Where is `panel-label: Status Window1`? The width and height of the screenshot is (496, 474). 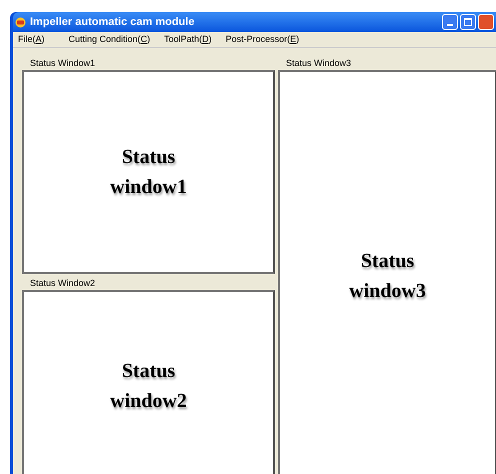
panel-label: Status Window1 is located at coordinates (62, 63).